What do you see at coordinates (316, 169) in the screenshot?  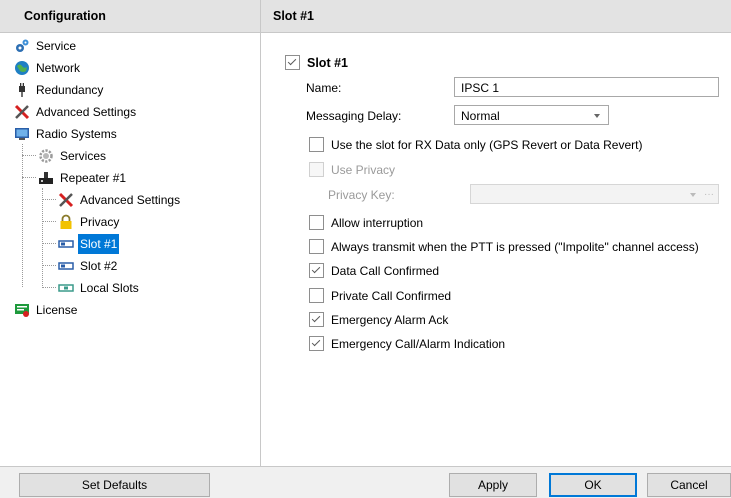 I see `use-privacy-checkbox` at bounding box center [316, 169].